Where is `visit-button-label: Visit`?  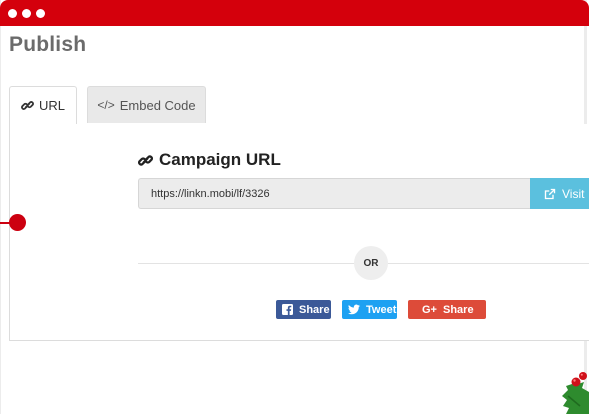 visit-button-label: Visit is located at coordinates (573, 193).